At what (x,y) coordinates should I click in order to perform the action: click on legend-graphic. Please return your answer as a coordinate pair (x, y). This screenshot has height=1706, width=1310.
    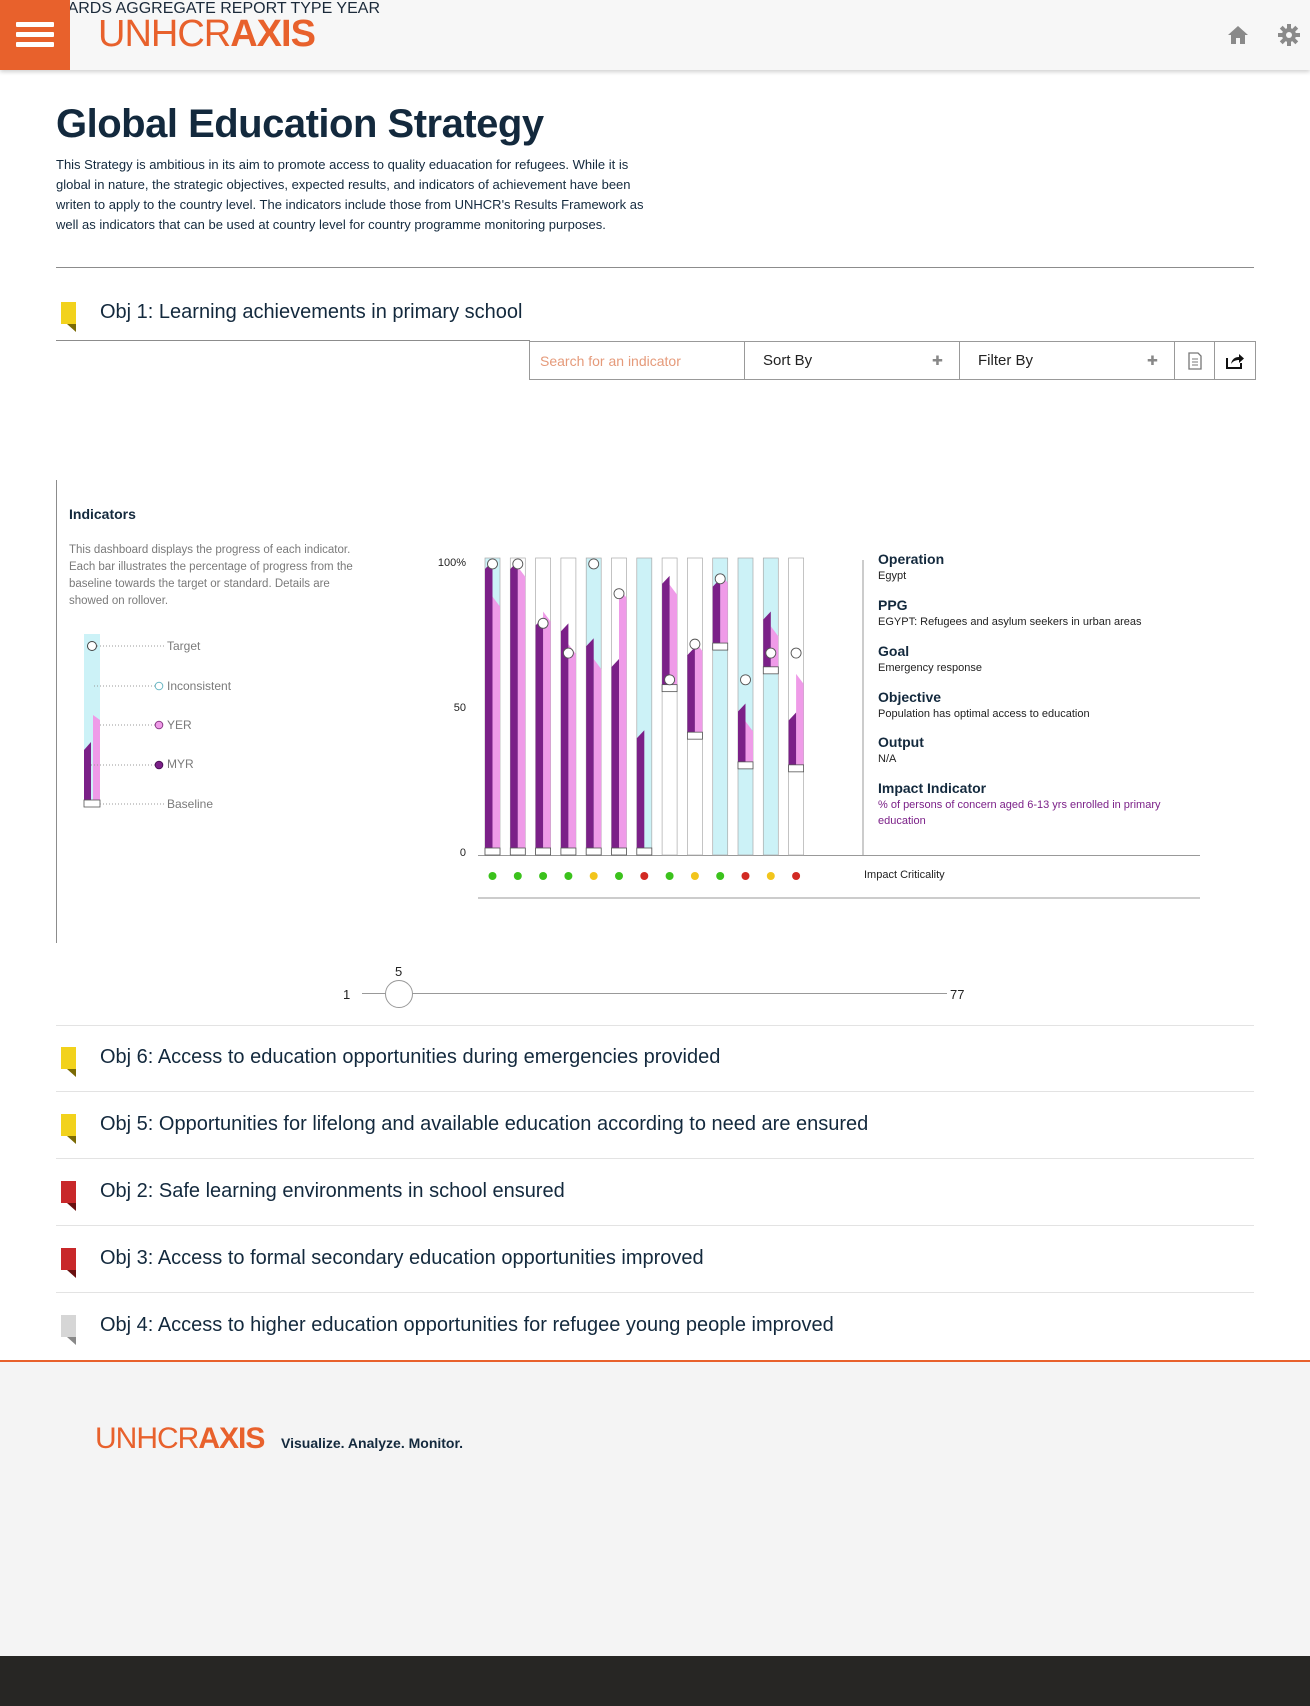
    Looking at the image, I should click on (124, 721).